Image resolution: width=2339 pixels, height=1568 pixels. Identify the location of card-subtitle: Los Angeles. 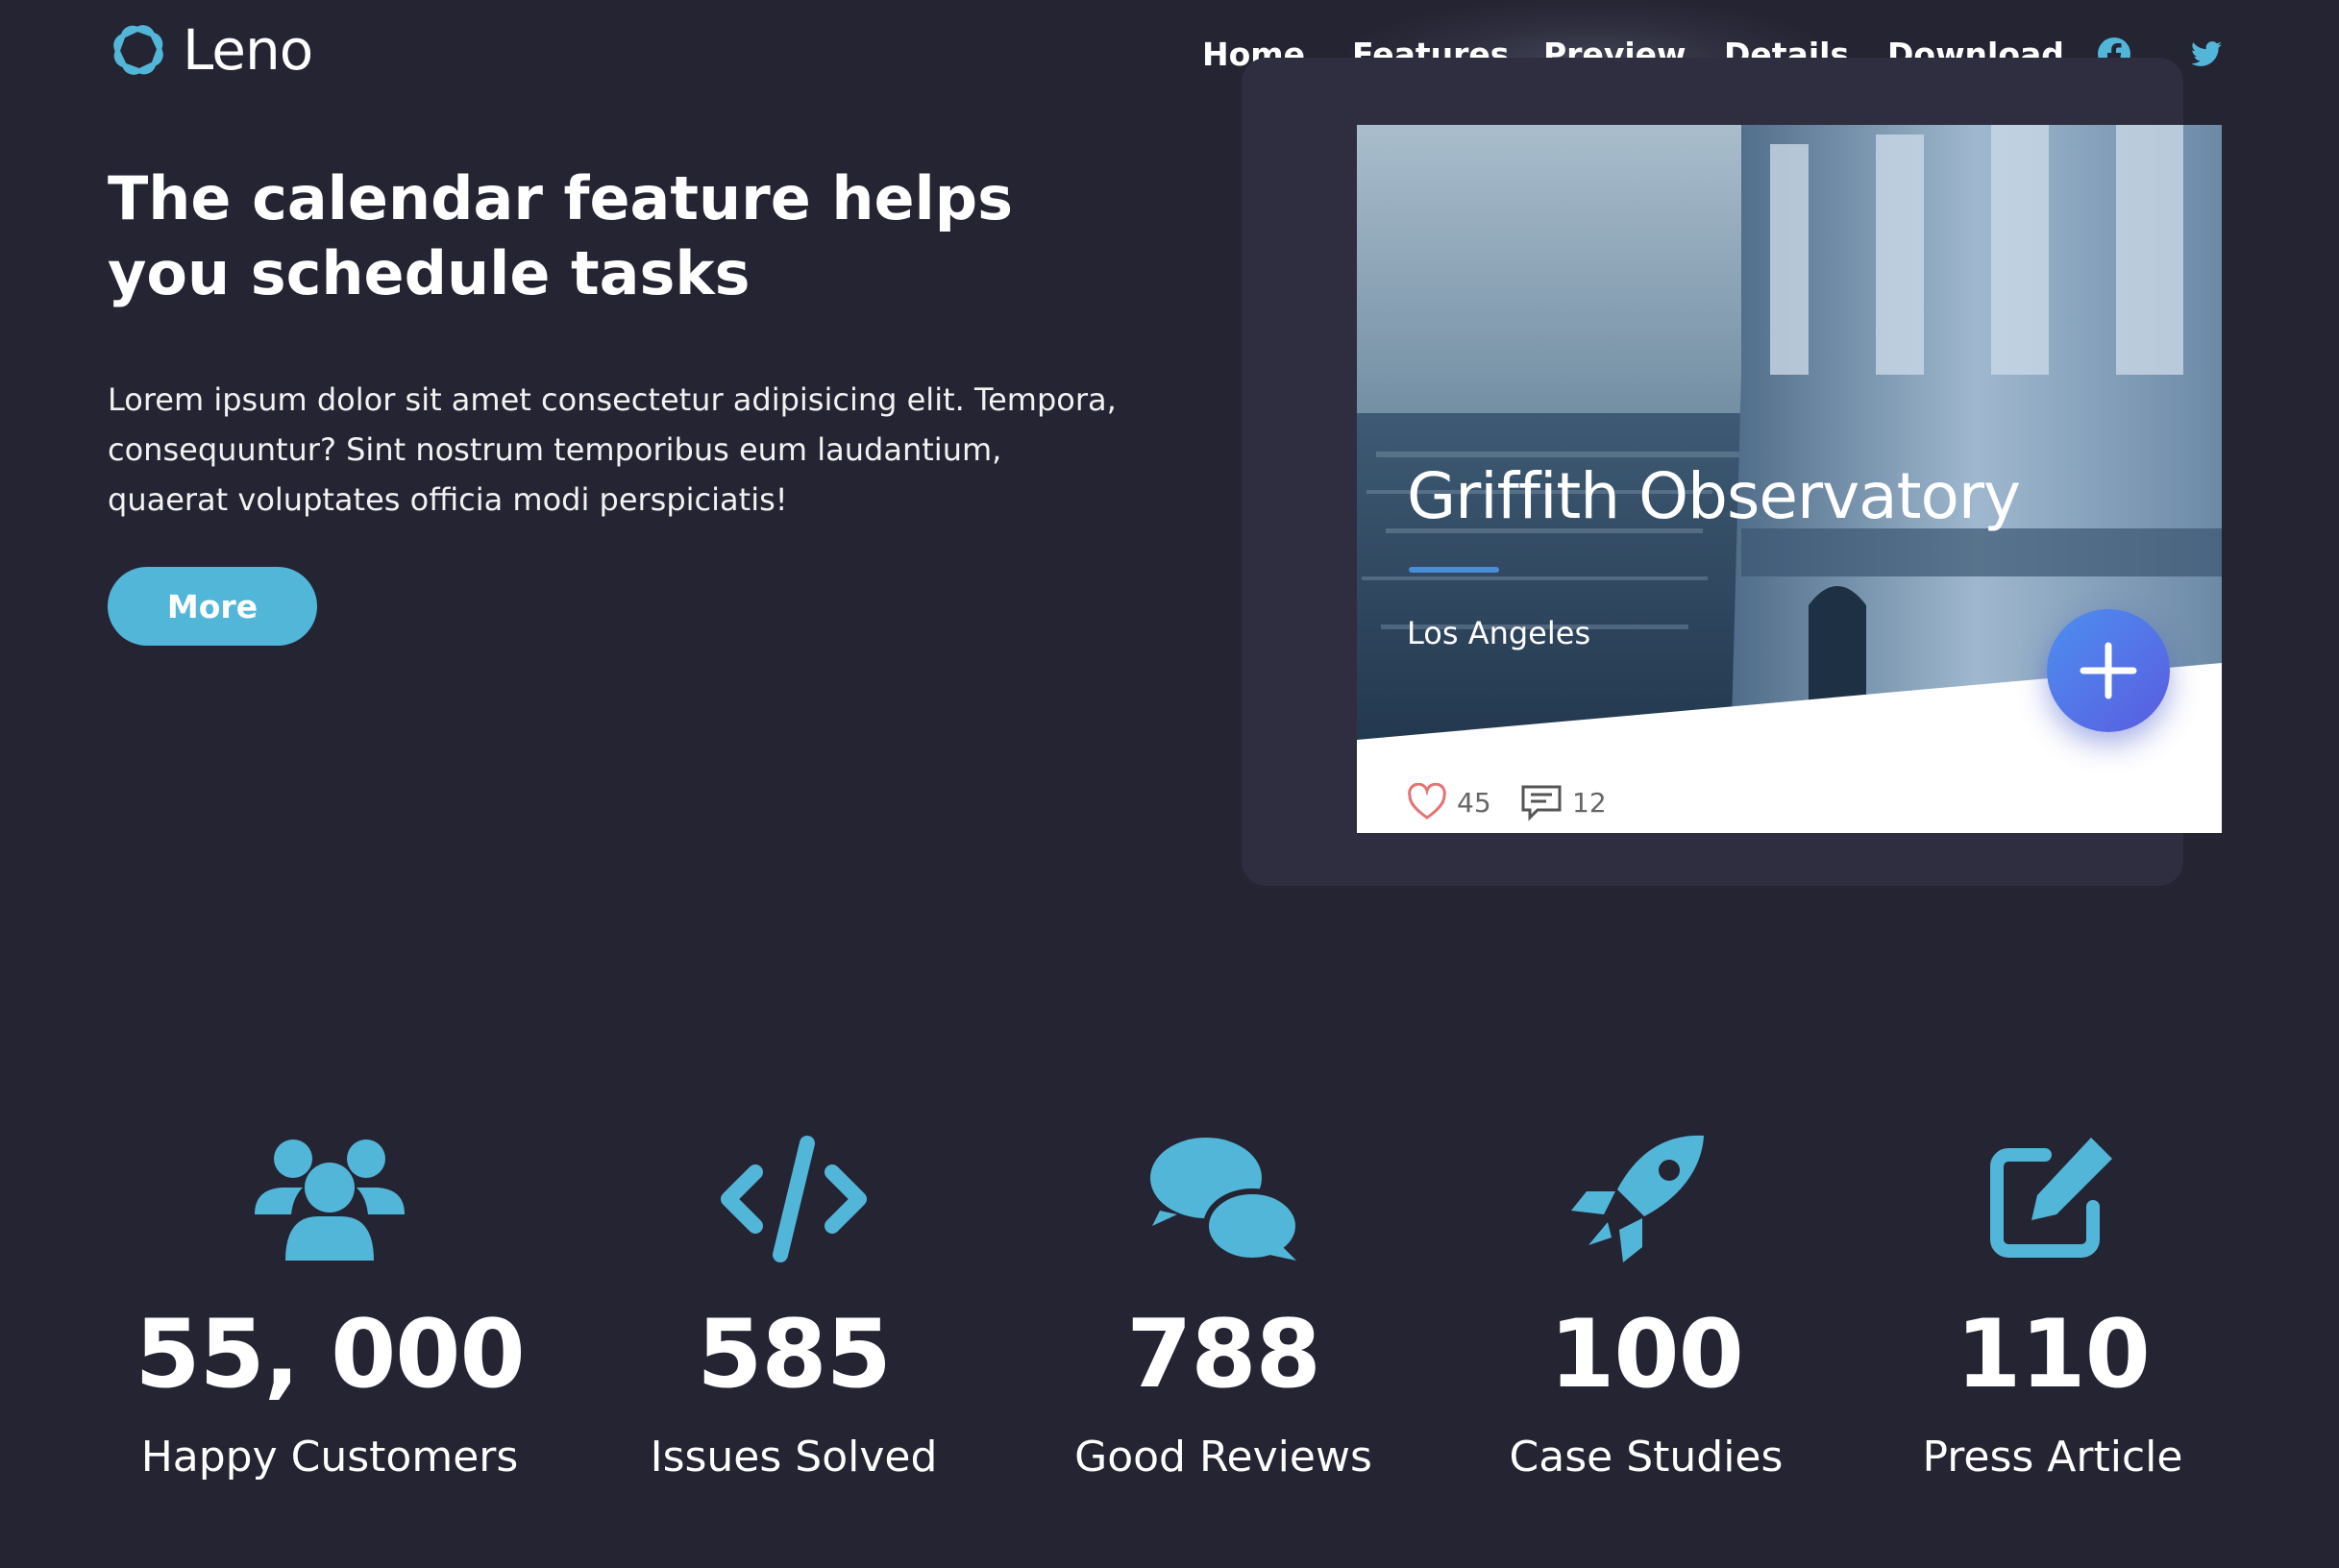
(1499, 633).